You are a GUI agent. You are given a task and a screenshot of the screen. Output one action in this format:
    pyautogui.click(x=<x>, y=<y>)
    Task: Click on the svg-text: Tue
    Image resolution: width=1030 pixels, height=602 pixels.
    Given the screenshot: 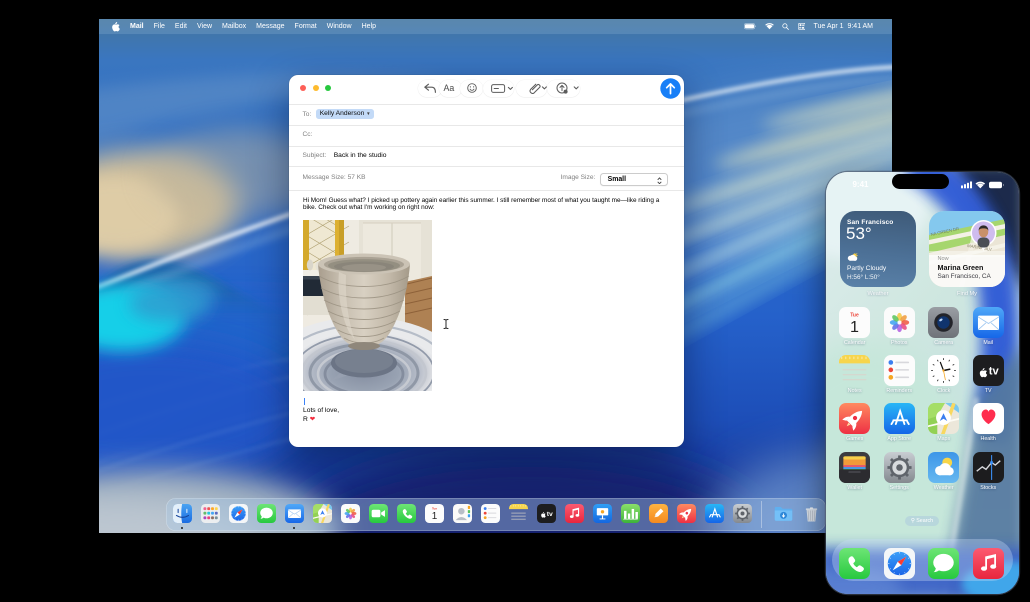 What is the action you would take?
    pyautogui.click(x=433, y=508)
    